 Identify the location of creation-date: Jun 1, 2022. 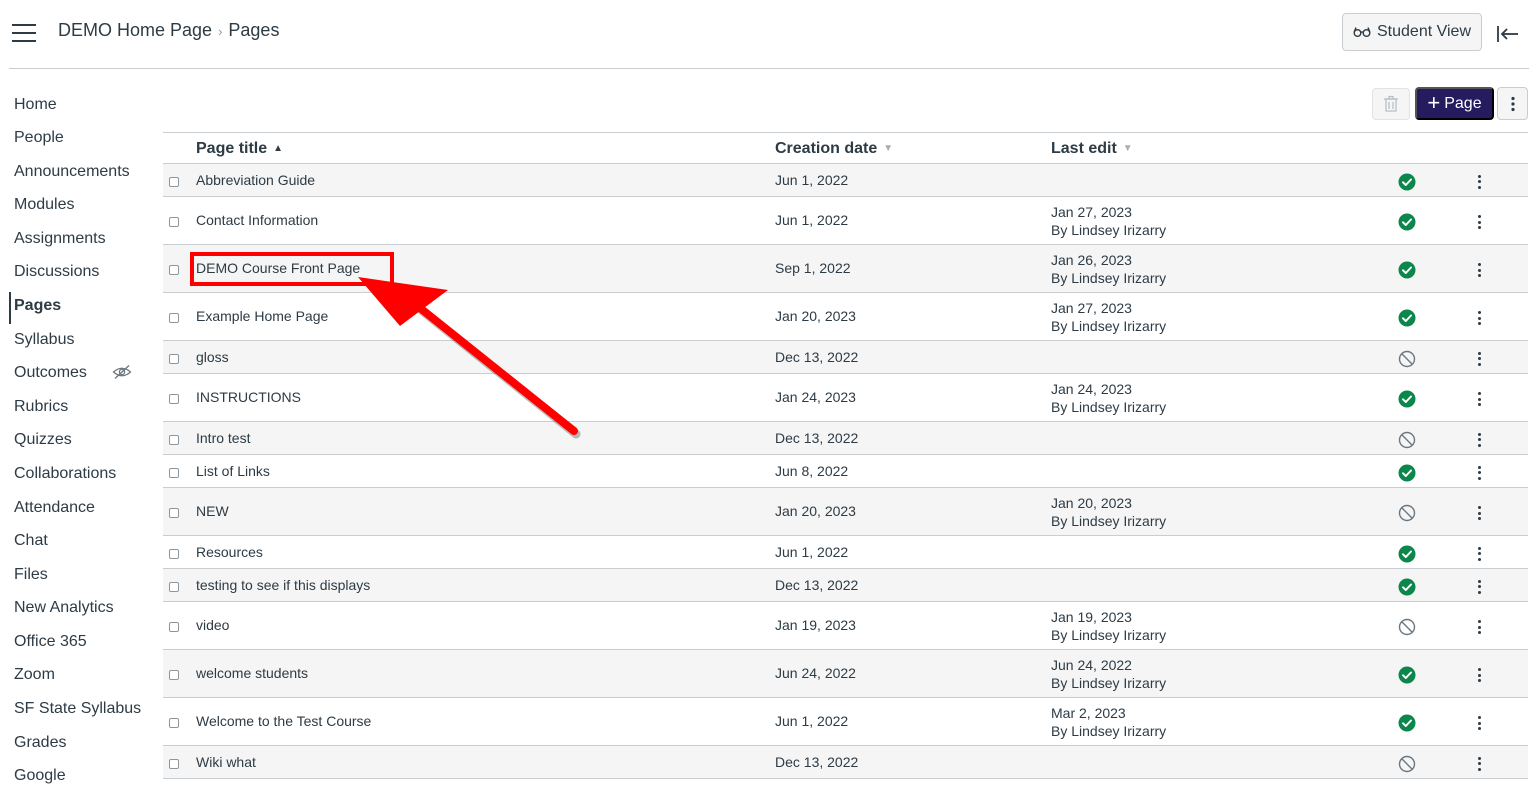
(812, 179).